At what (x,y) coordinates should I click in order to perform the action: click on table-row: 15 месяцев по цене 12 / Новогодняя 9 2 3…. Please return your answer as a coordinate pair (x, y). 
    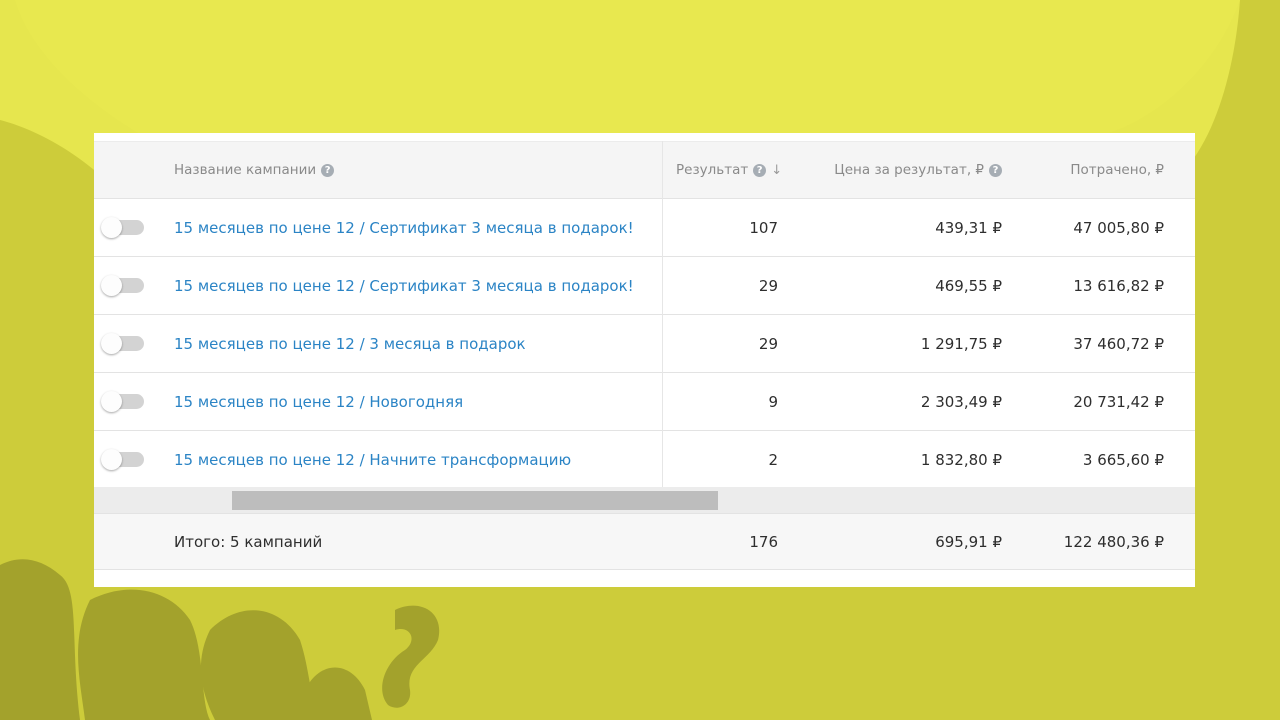
    Looking at the image, I should click on (644, 402).